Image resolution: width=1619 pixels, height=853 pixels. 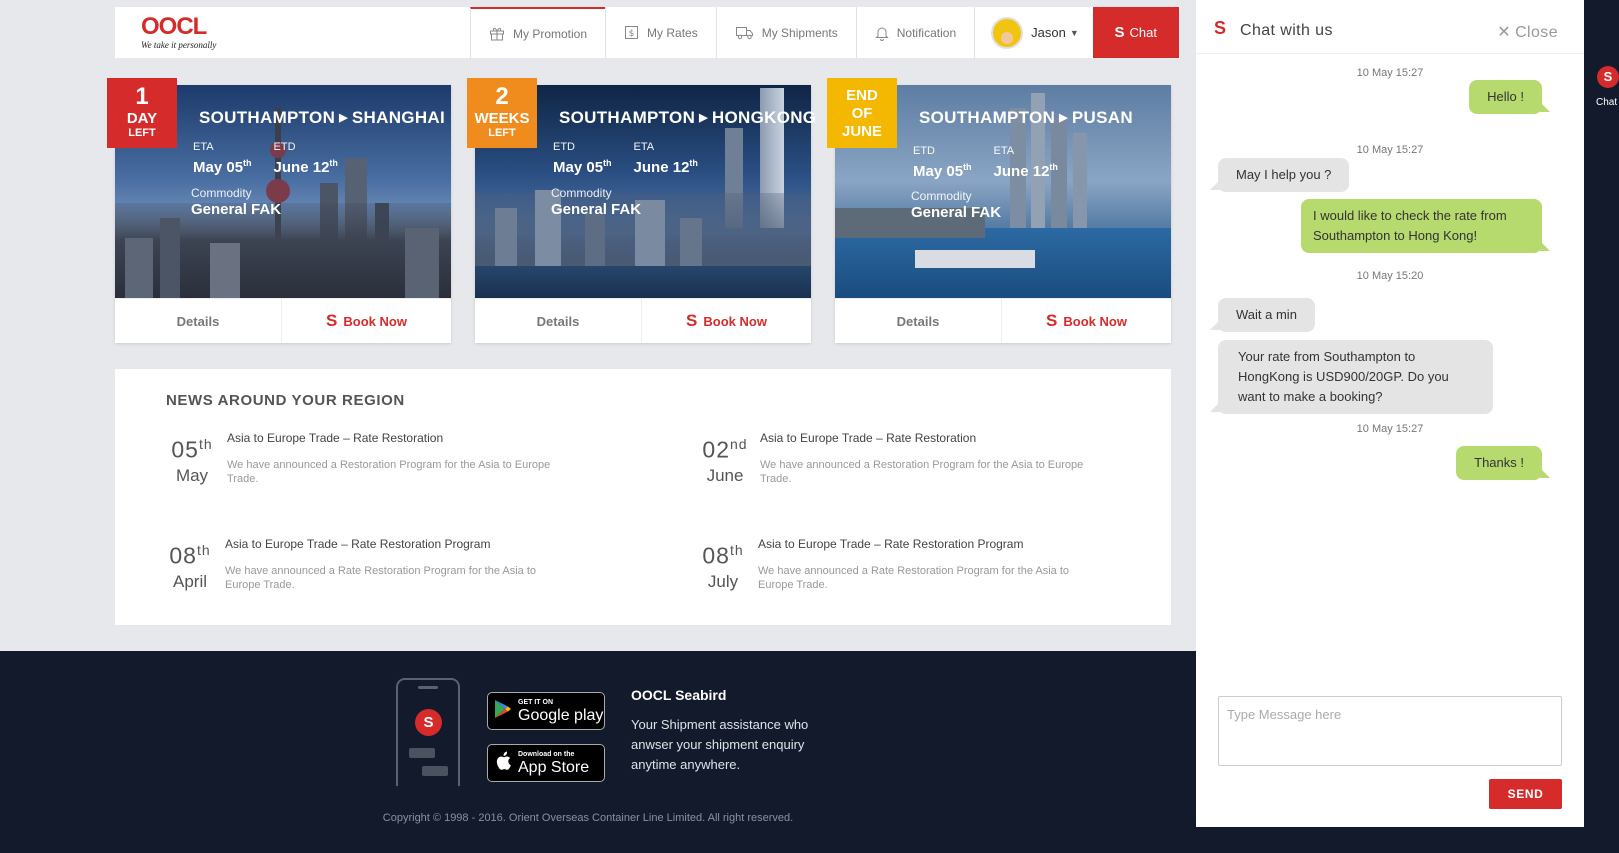 What do you see at coordinates (546, 763) in the screenshot?
I see `app-store-button: Download on the App Store` at bounding box center [546, 763].